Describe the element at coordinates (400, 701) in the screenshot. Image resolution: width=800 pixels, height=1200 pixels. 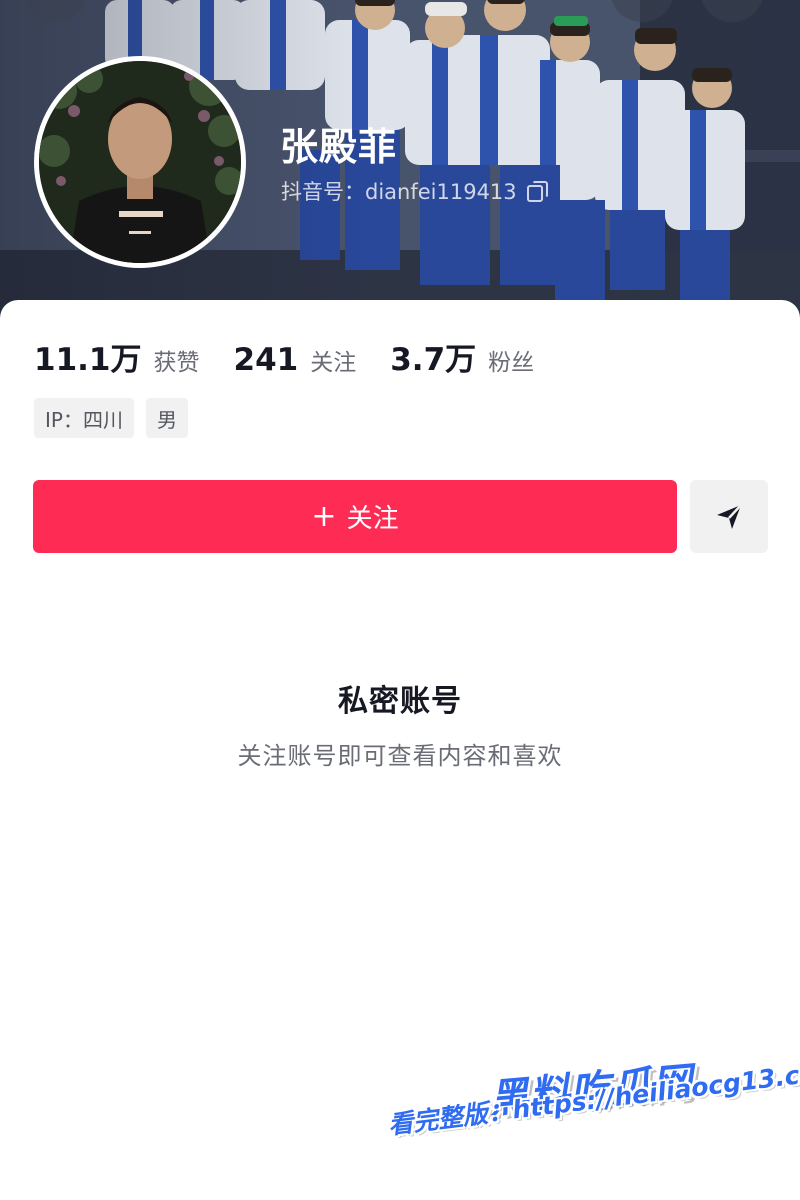
I see `private-account-title: 私密账号` at that location.